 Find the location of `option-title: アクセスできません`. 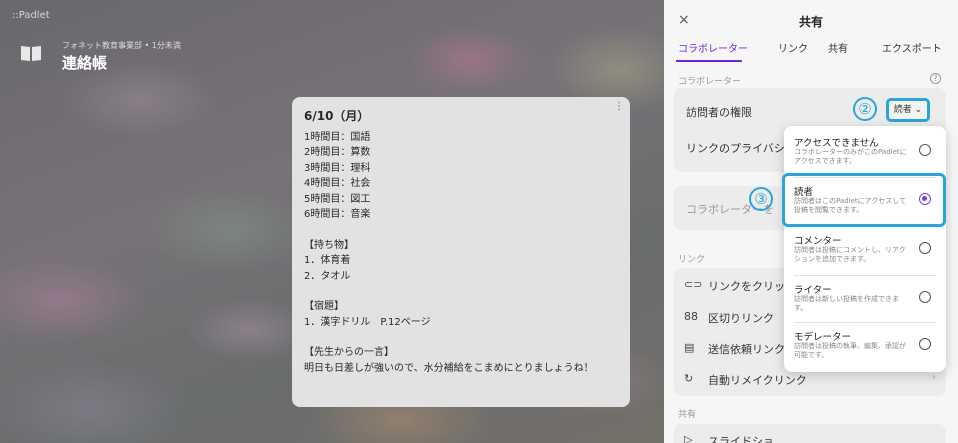

option-title: アクセスできません is located at coordinates (836, 143).